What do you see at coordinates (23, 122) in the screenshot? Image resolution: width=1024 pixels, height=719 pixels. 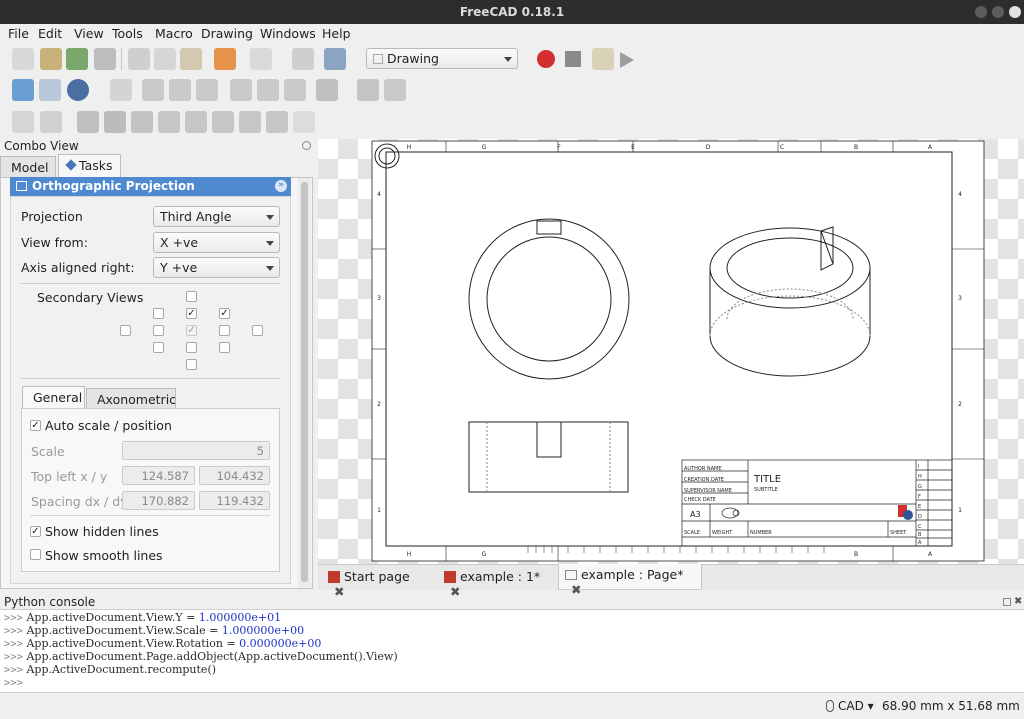 I see `new-page-icon` at bounding box center [23, 122].